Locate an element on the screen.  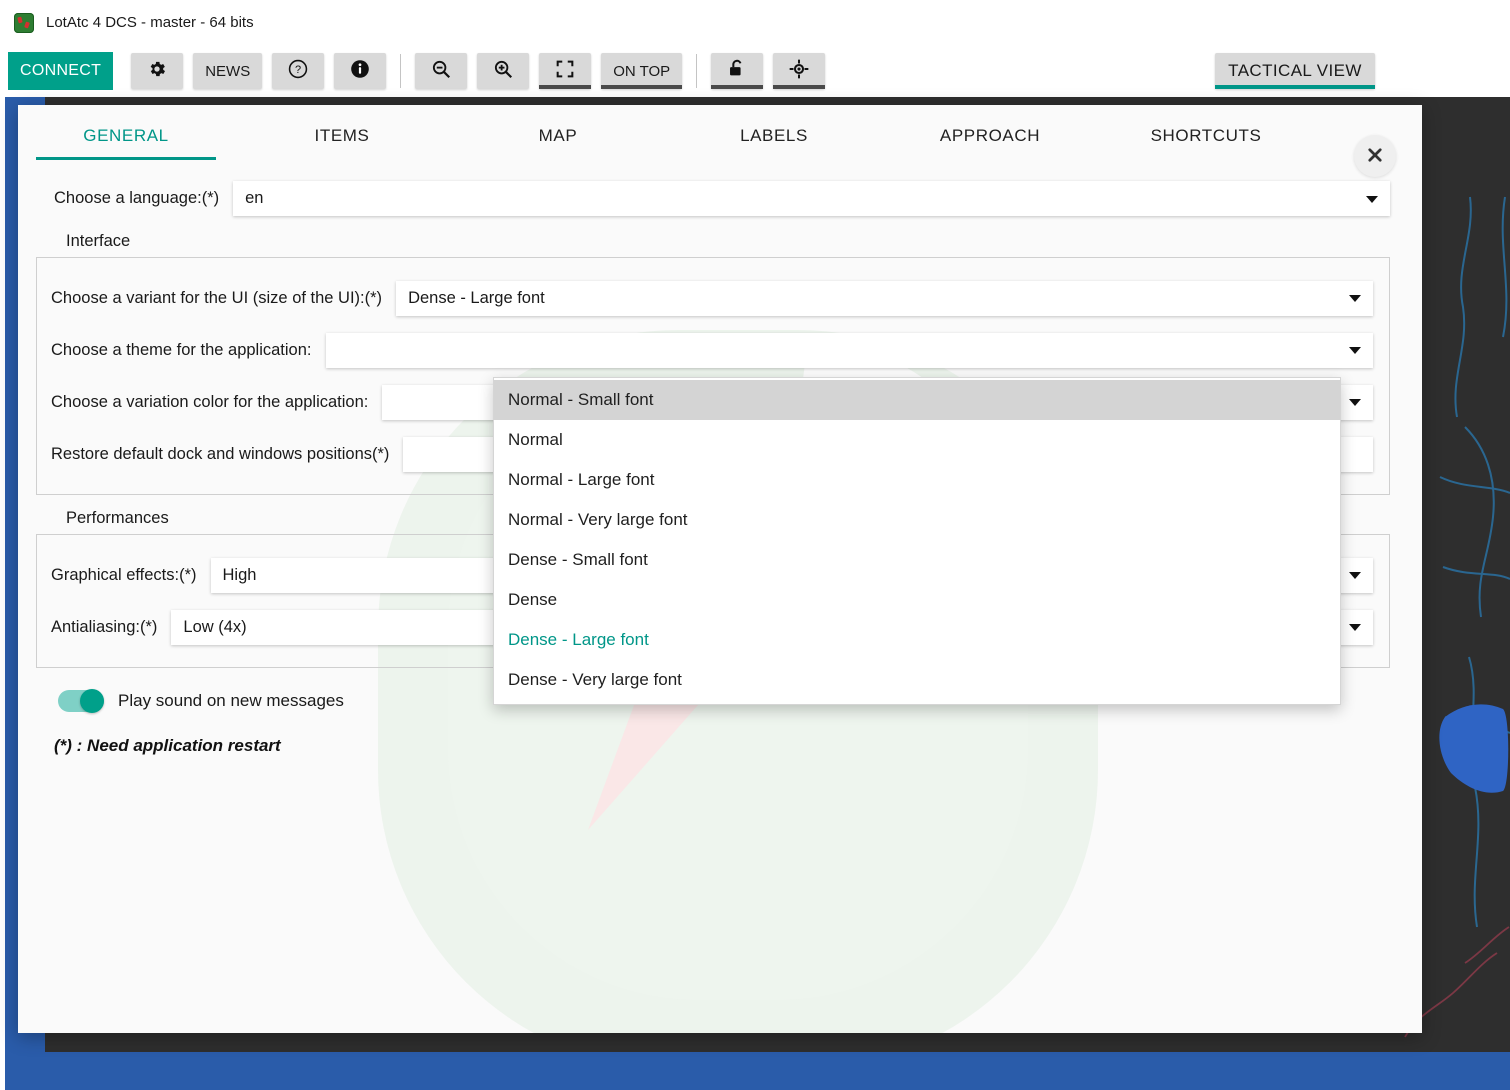
dropdown-option: Normal - Large font is located at coordinates (917, 480).